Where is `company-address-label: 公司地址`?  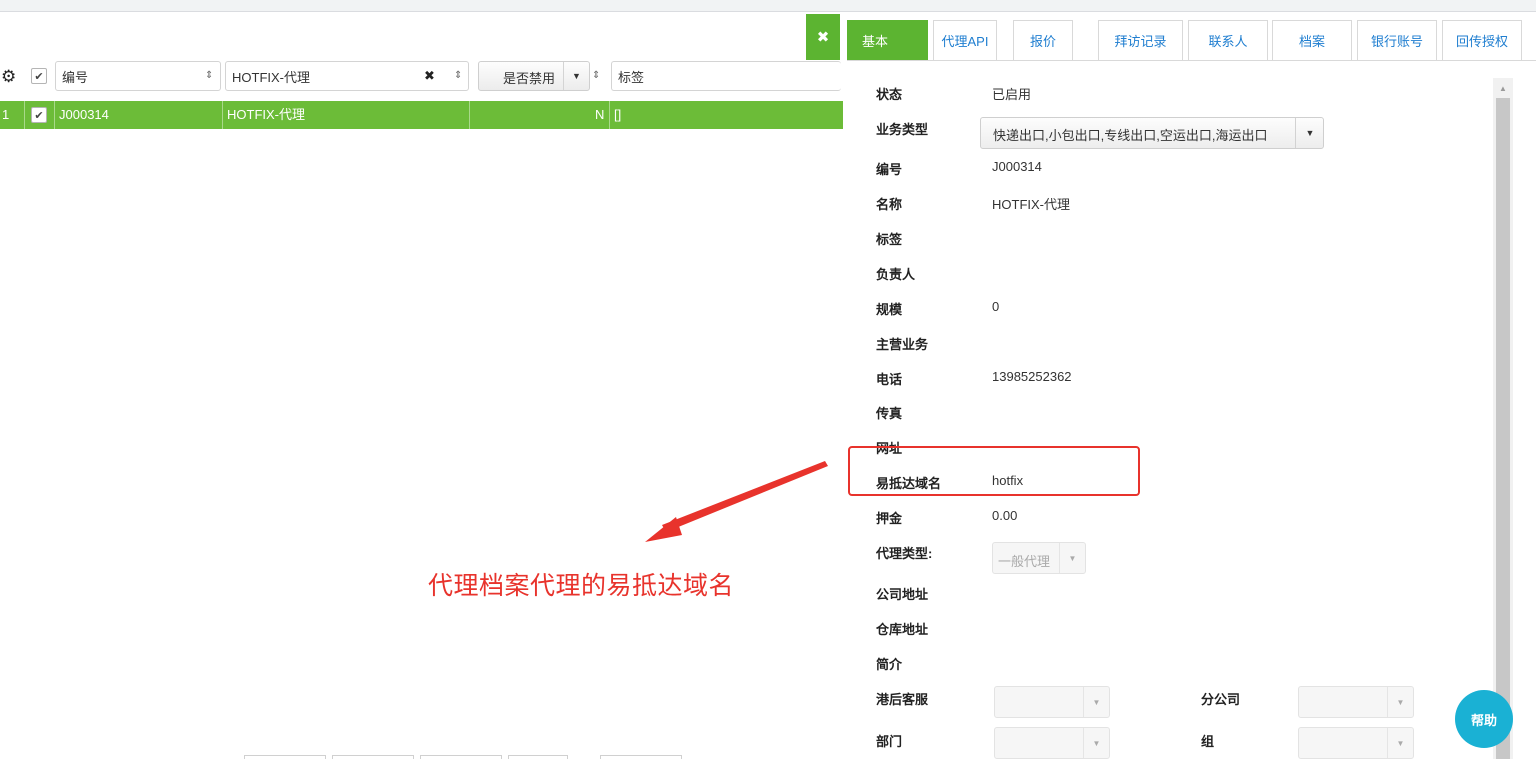 company-address-label: 公司地址 is located at coordinates (902, 594).